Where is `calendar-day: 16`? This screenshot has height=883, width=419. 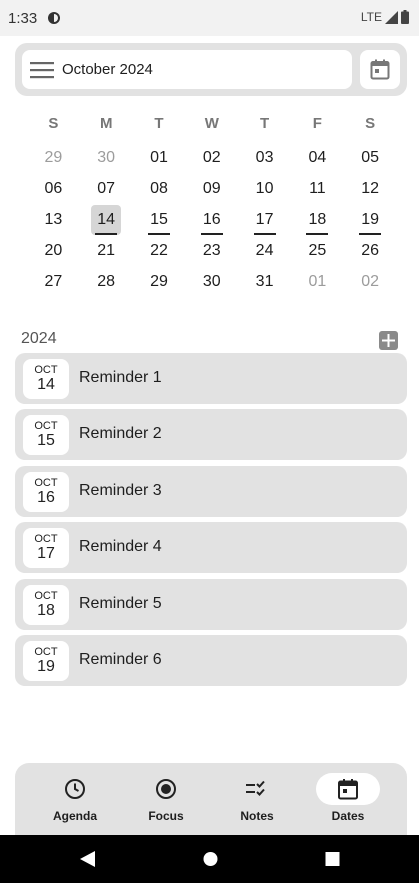
calendar-day: 16 is located at coordinates (212, 220).